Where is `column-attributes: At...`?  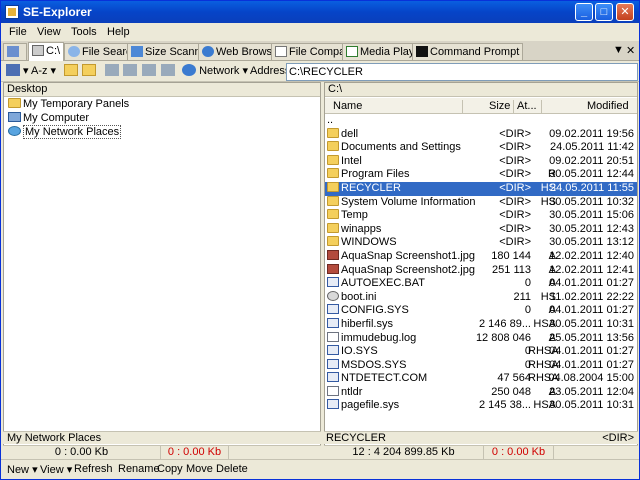
column-attributes: At... is located at coordinates (527, 106).